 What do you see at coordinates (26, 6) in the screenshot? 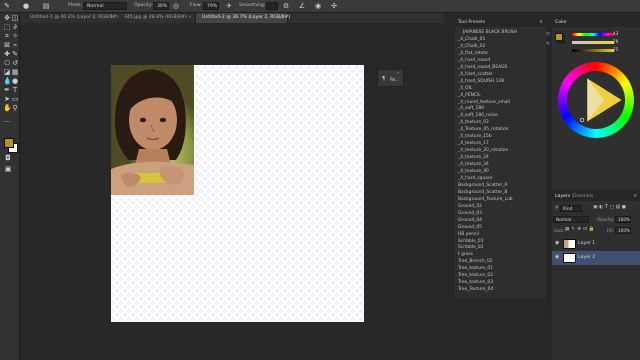
I see `brush-preset-picker-icon: ●` at bounding box center [26, 6].